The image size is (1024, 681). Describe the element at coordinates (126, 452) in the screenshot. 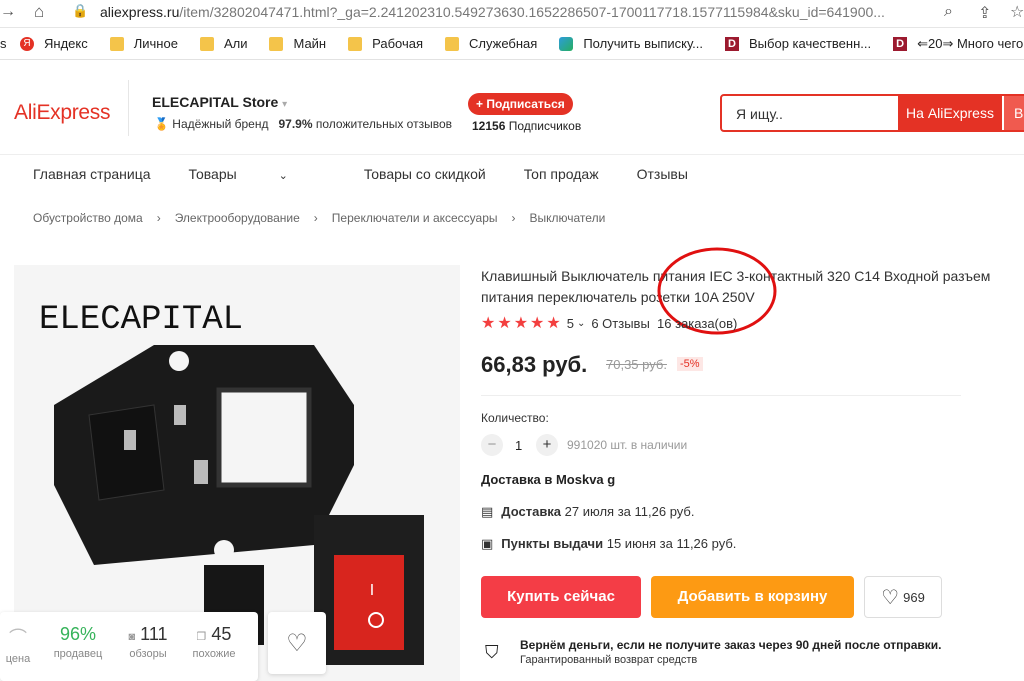

I see `iec-inlet` at that location.